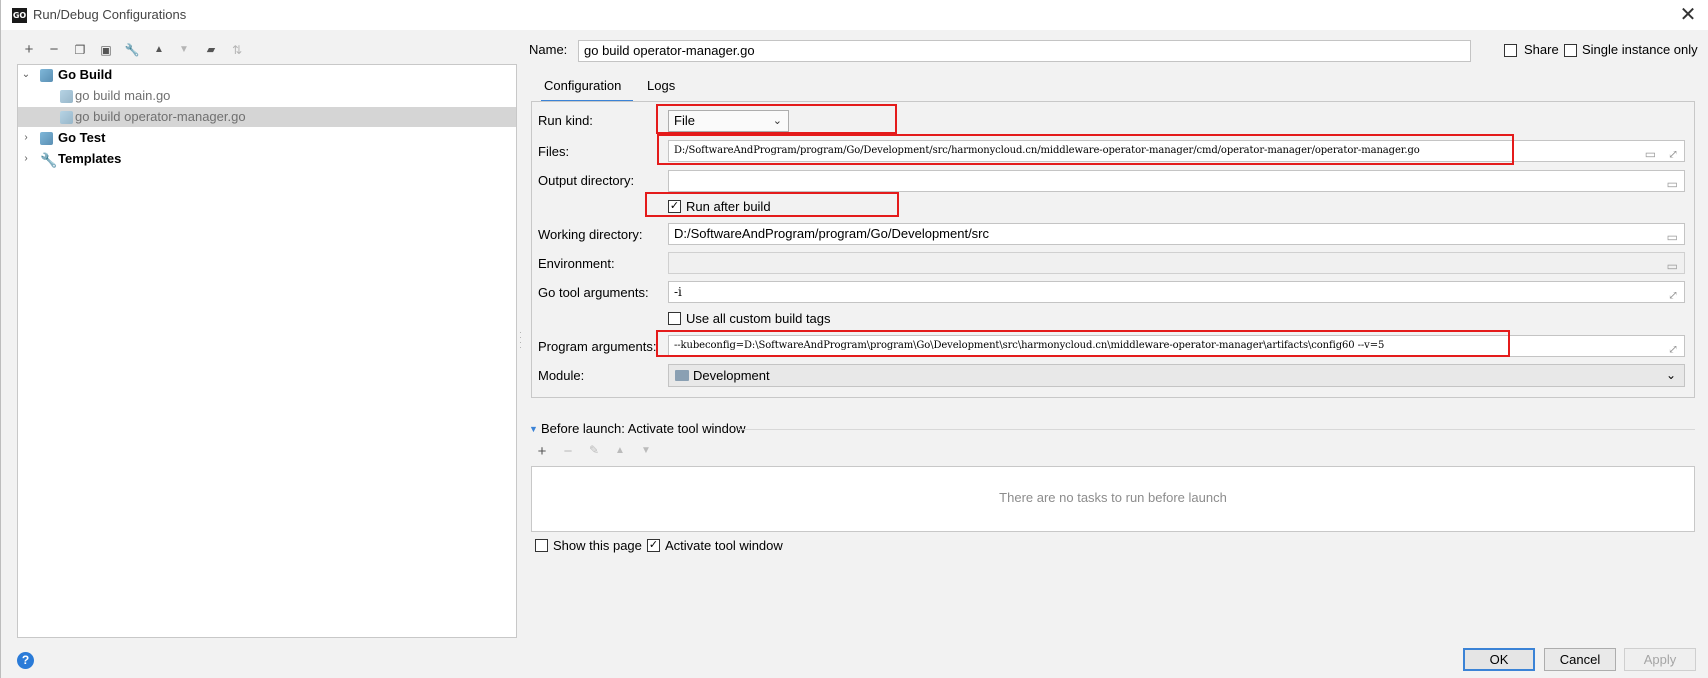  Describe the element at coordinates (674, 318) in the screenshot. I see `custom-build-tags-checkbox` at that location.